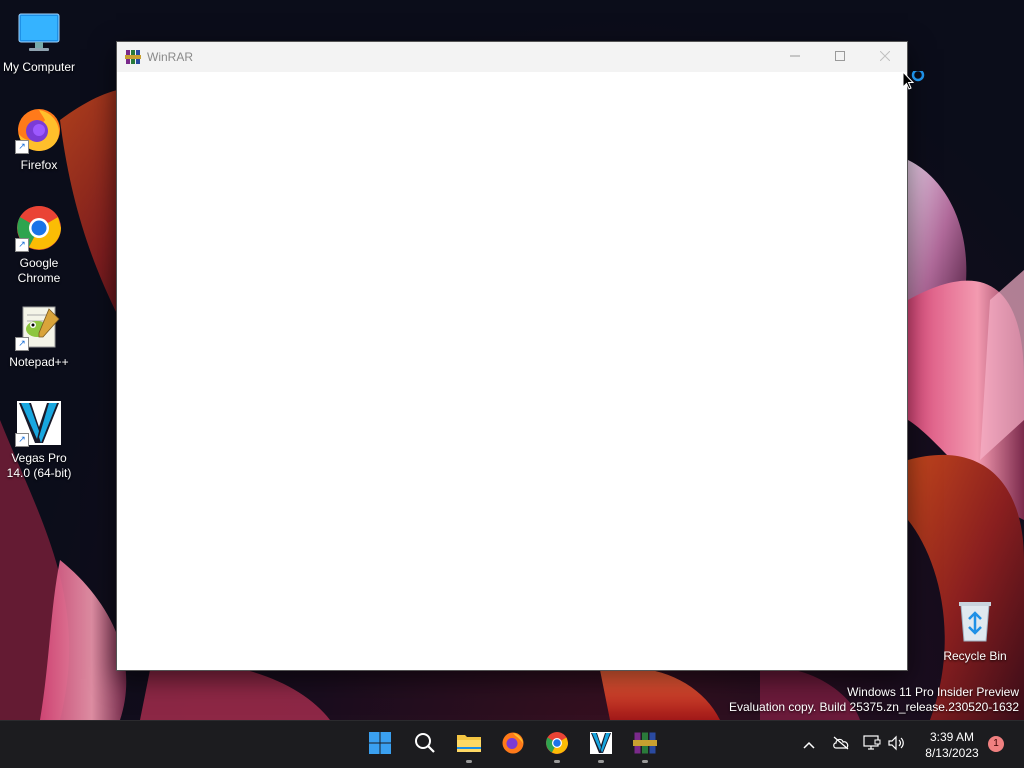  Describe the element at coordinates (915, 84) in the screenshot. I see `busy-cursor-icon` at that location.